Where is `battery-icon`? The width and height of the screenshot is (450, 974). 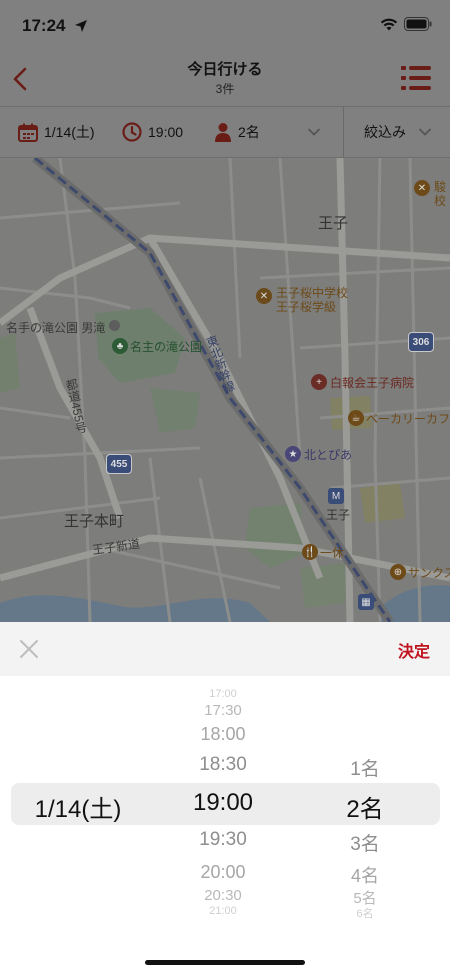
battery-icon is located at coordinates (418, 24).